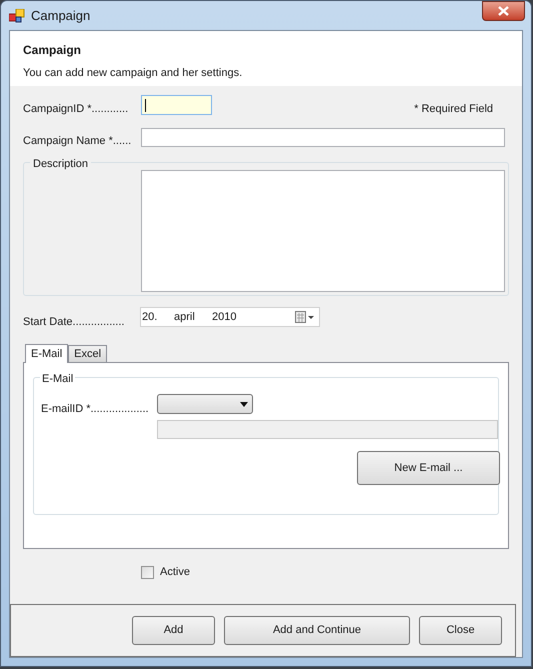 This screenshot has height=669, width=533. Describe the element at coordinates (61, 164) in the screenshot. I see `group-title: Description` at that location.